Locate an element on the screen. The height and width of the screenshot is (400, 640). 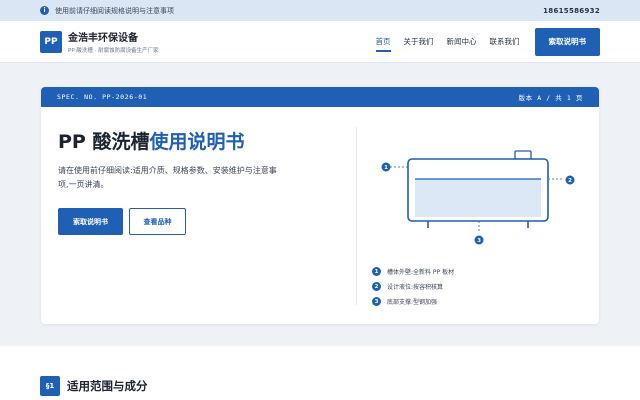
notice-text: 使用前请仔细阅读规格说明与注意事项 is located at coordinates (114, 10).